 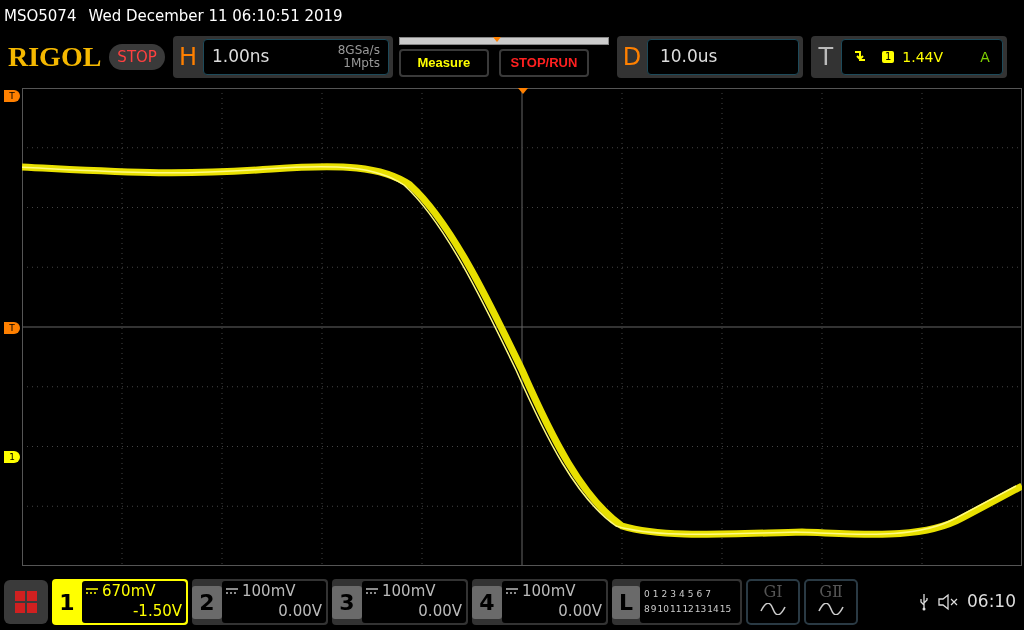 What do you see at coordinates (207, 602) in the screenshot?
I see `channel-number: 2` at bounding box center [207, 602].